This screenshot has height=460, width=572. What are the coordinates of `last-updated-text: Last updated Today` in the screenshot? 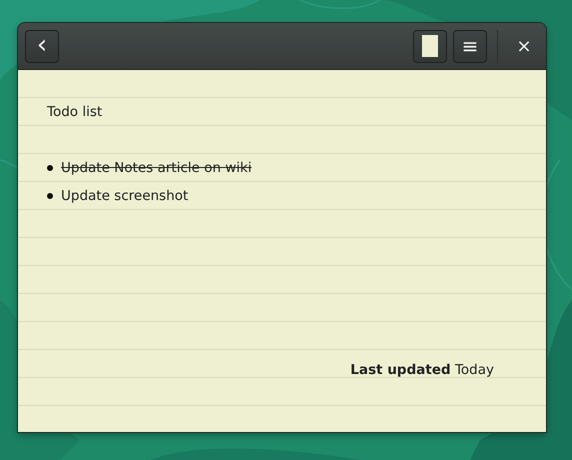 It's located at (422, 370).